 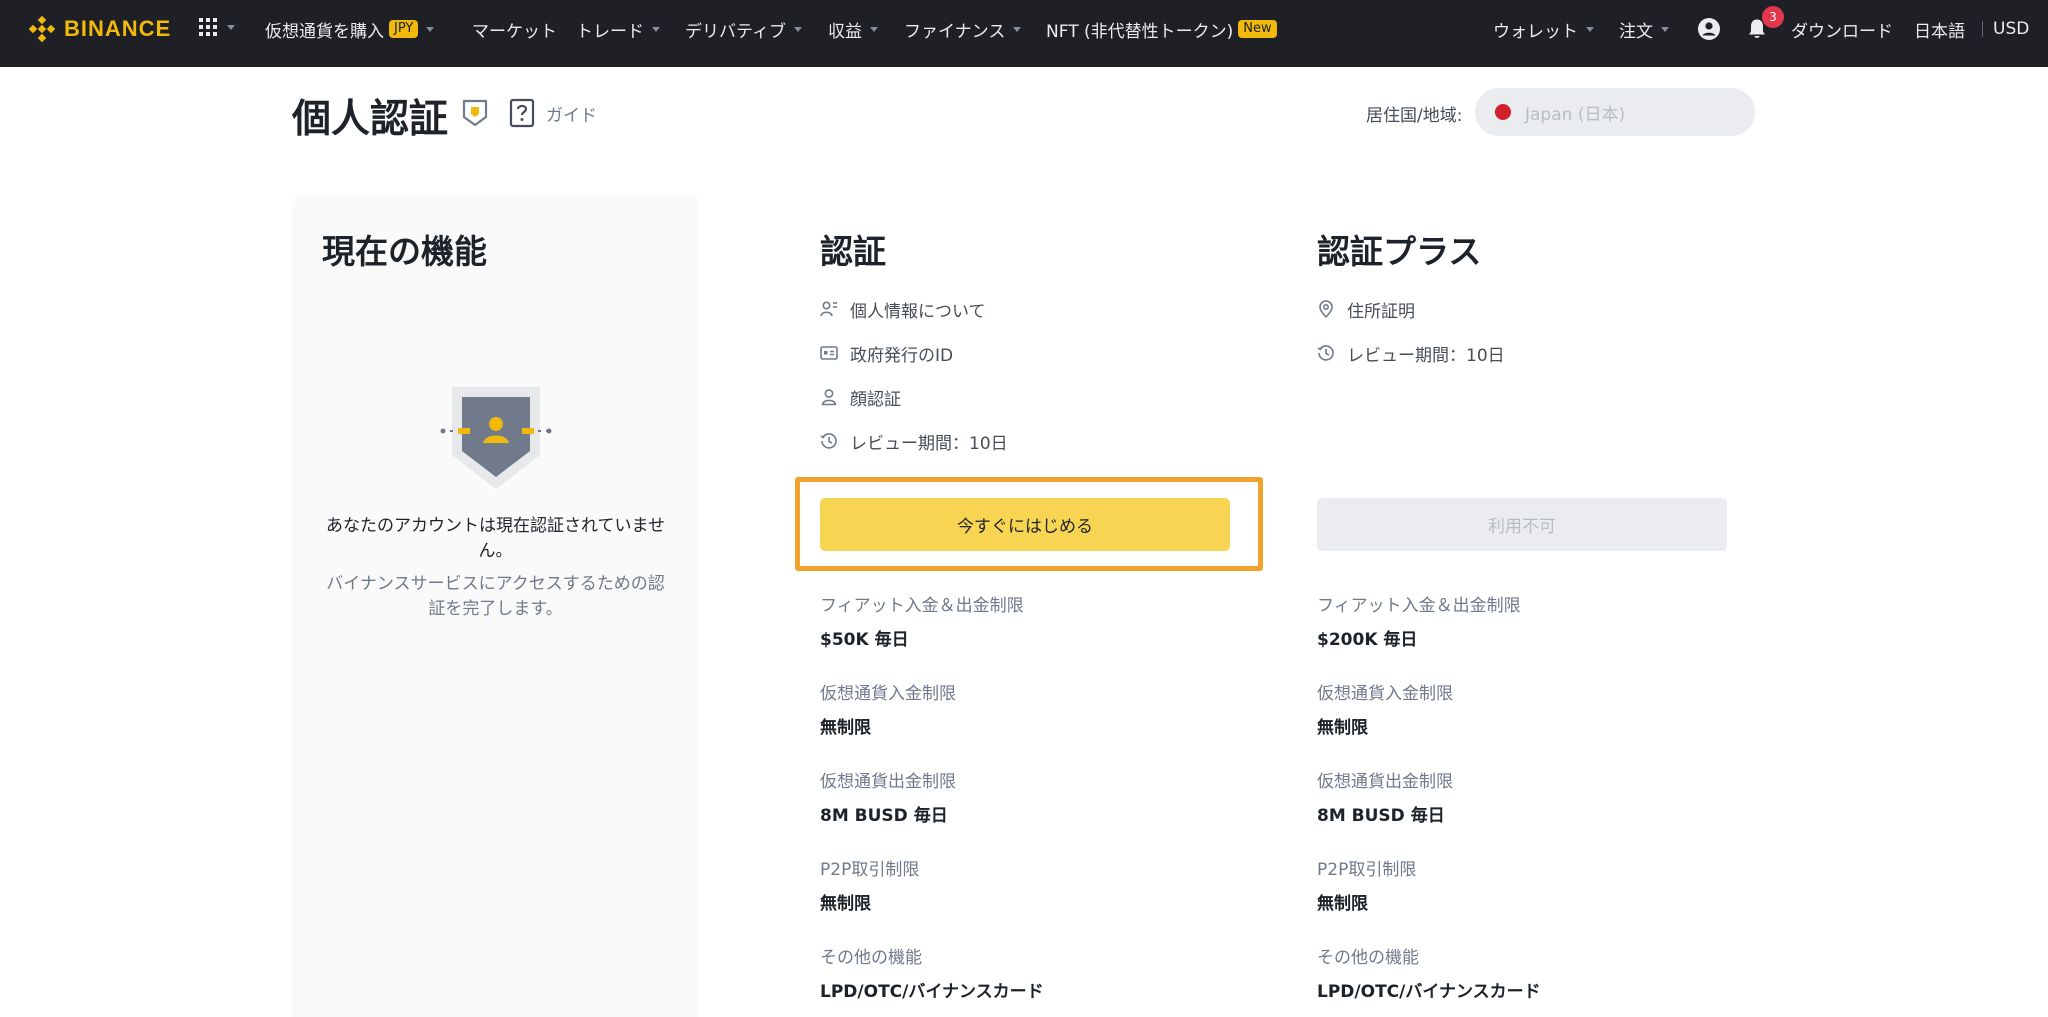 I want to click on verified-title: 認証, so click(x=853, y=251).